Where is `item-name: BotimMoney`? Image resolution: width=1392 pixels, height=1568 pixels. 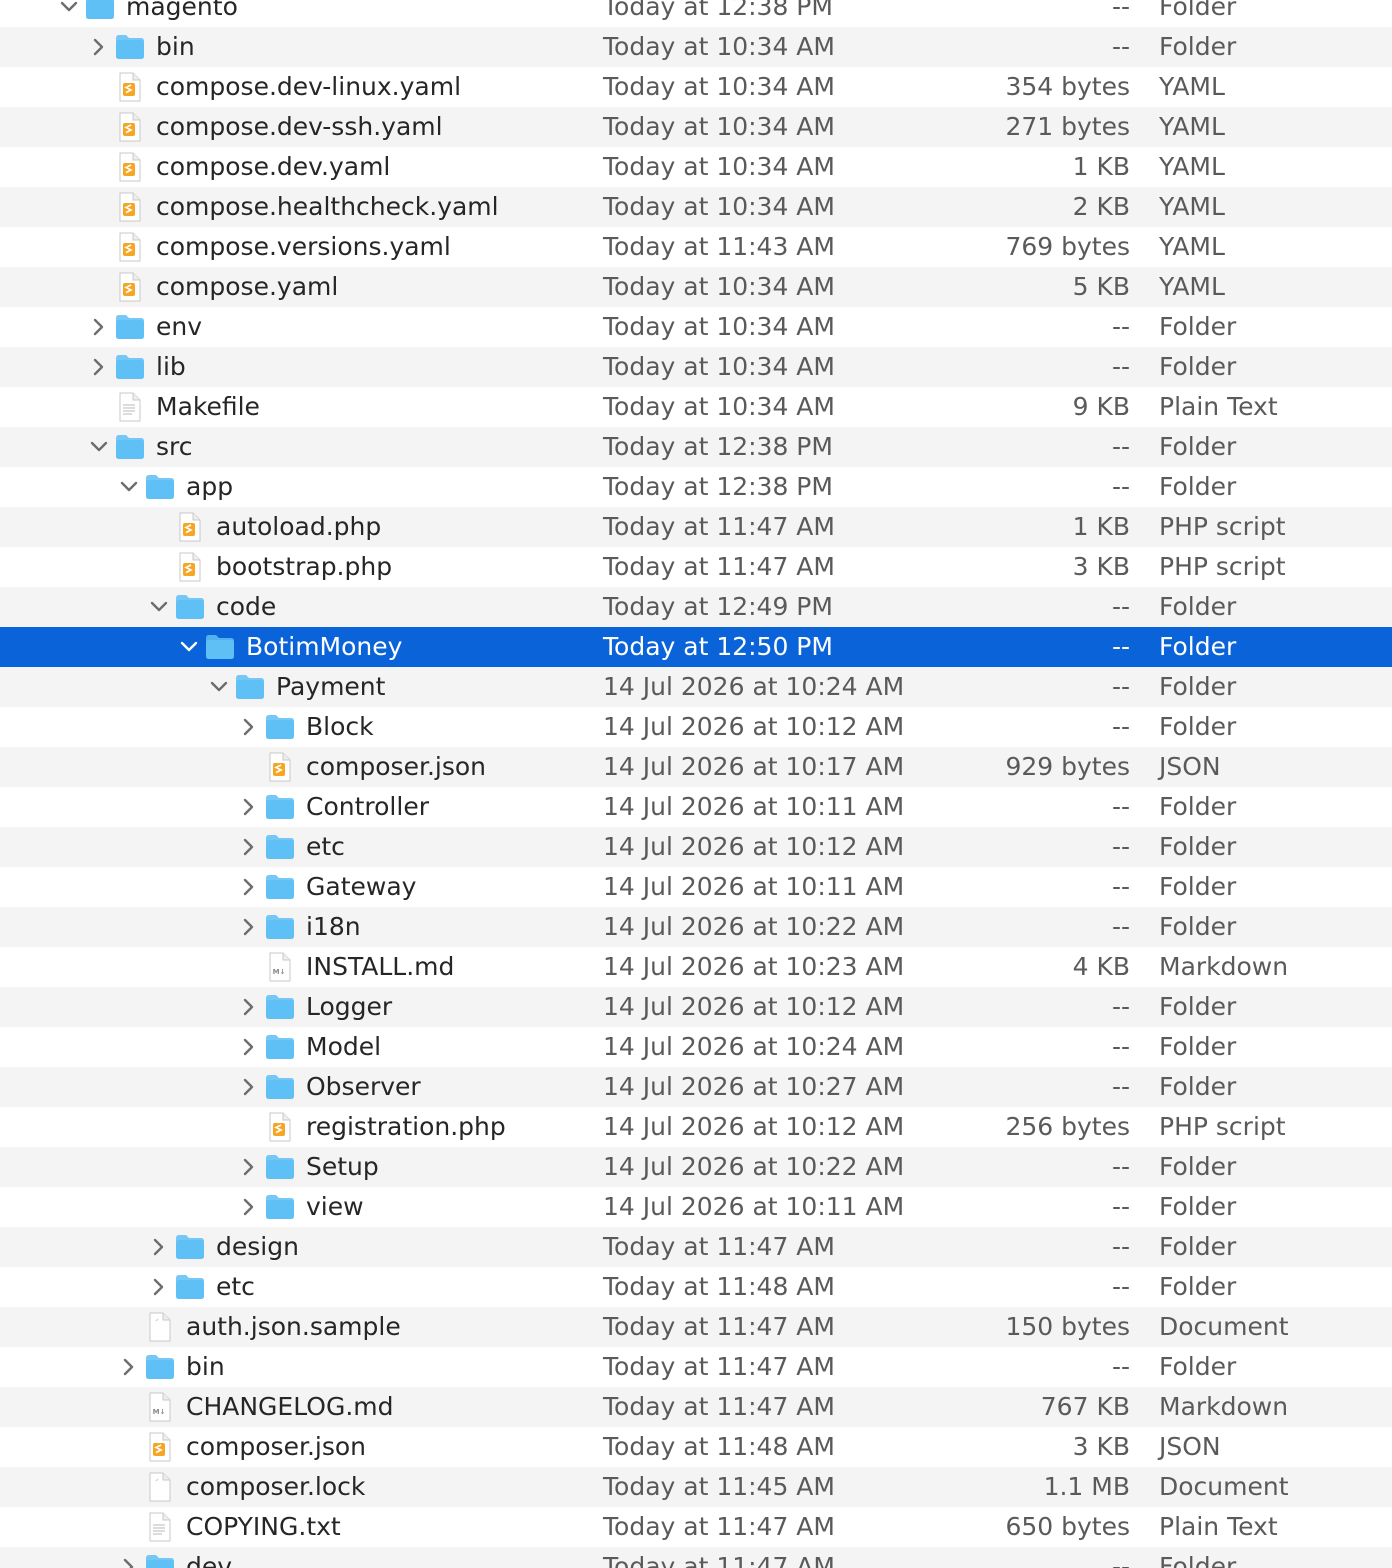 item-name: BotimMoney is located at coordinates (324, 646).